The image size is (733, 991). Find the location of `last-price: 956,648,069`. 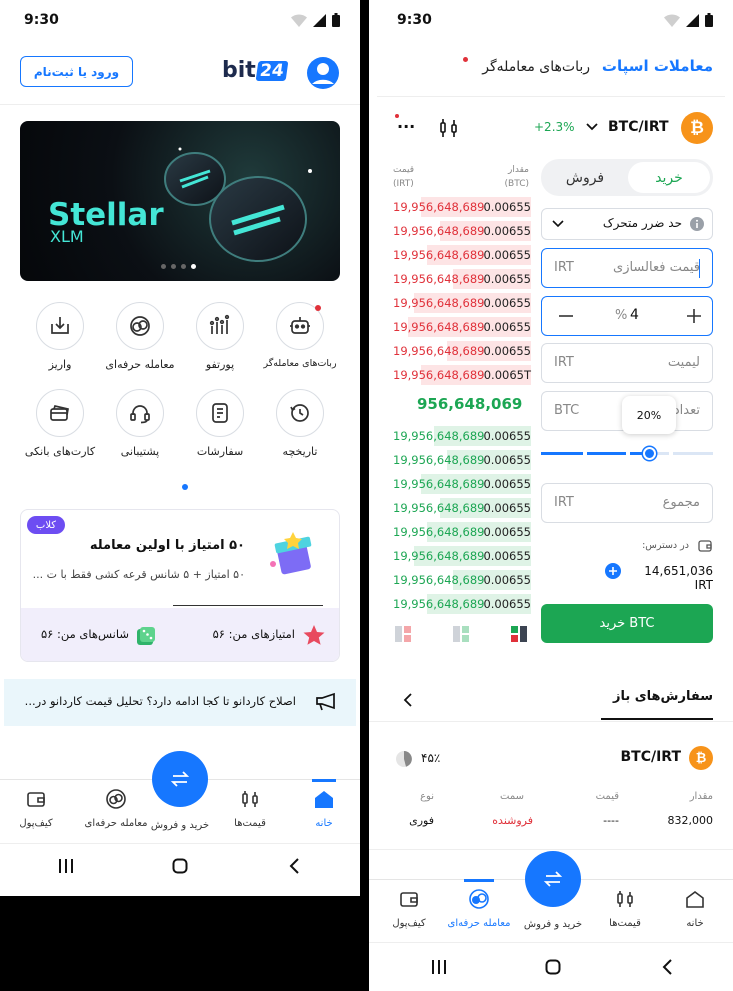

last-price: 956,648,069 is located at coordinates (470, 404).